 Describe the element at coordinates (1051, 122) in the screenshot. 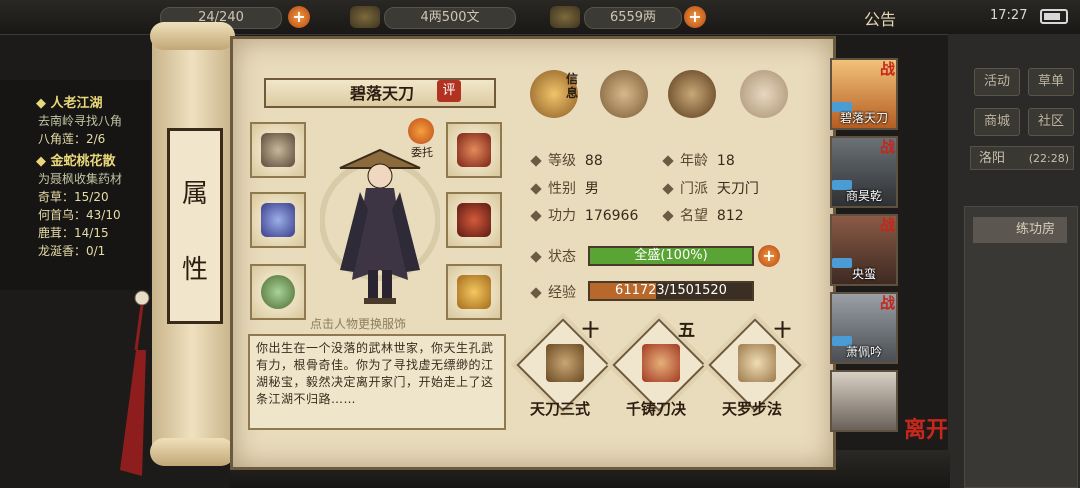

I see `community-button: 社区` at that location.